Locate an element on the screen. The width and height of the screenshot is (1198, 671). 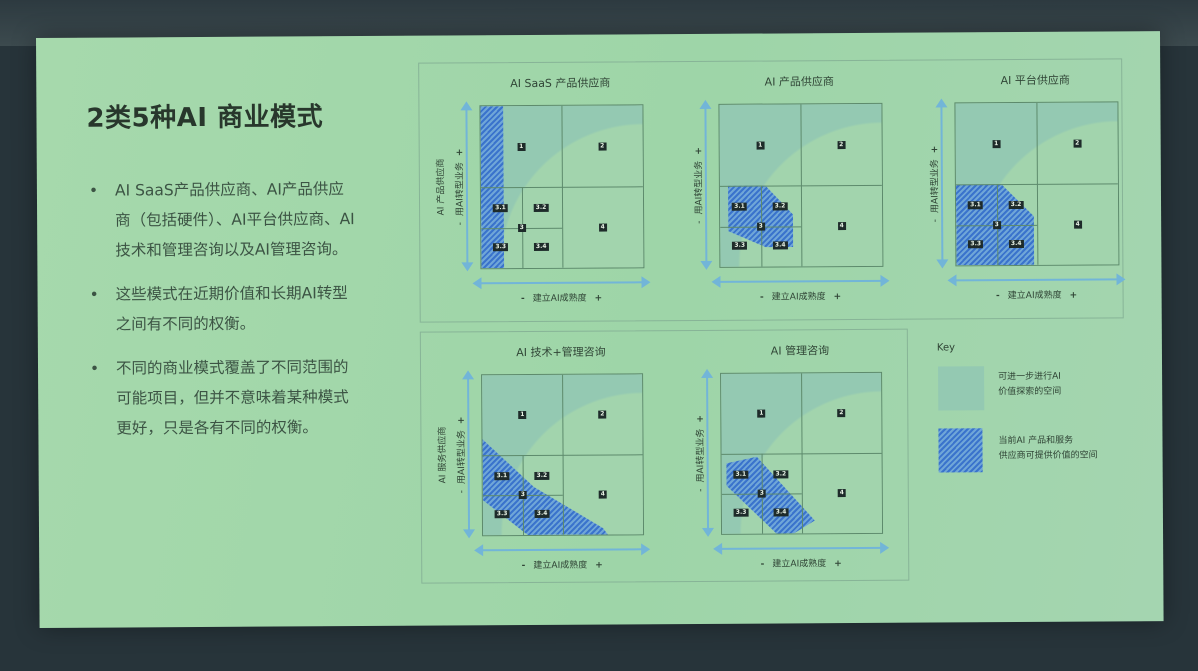
slide-title: 2类5种AI 商业模式 is located at coordinates (205, 118).